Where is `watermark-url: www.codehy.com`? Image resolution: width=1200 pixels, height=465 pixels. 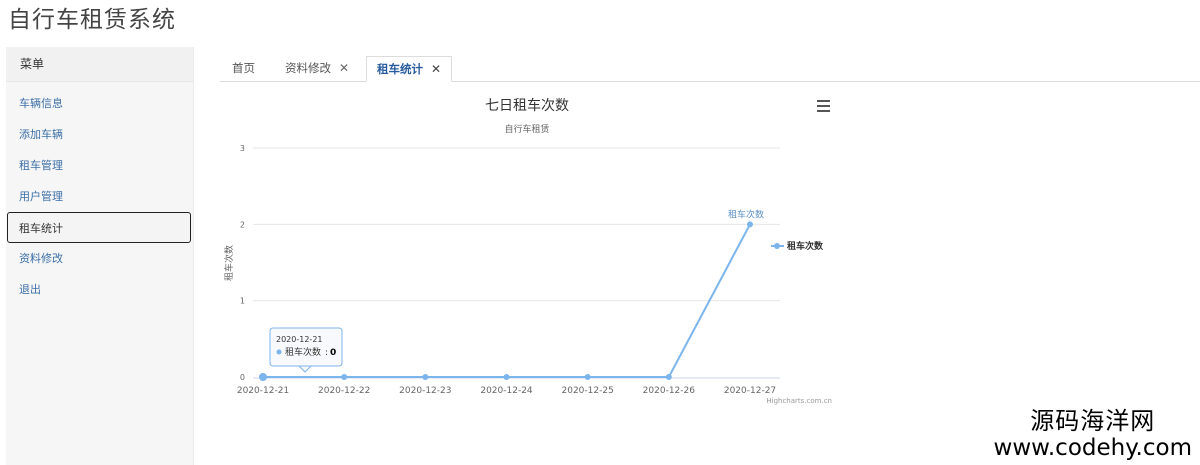 watermark-url: www.codehy.com is located at coordinates (1092, 448).